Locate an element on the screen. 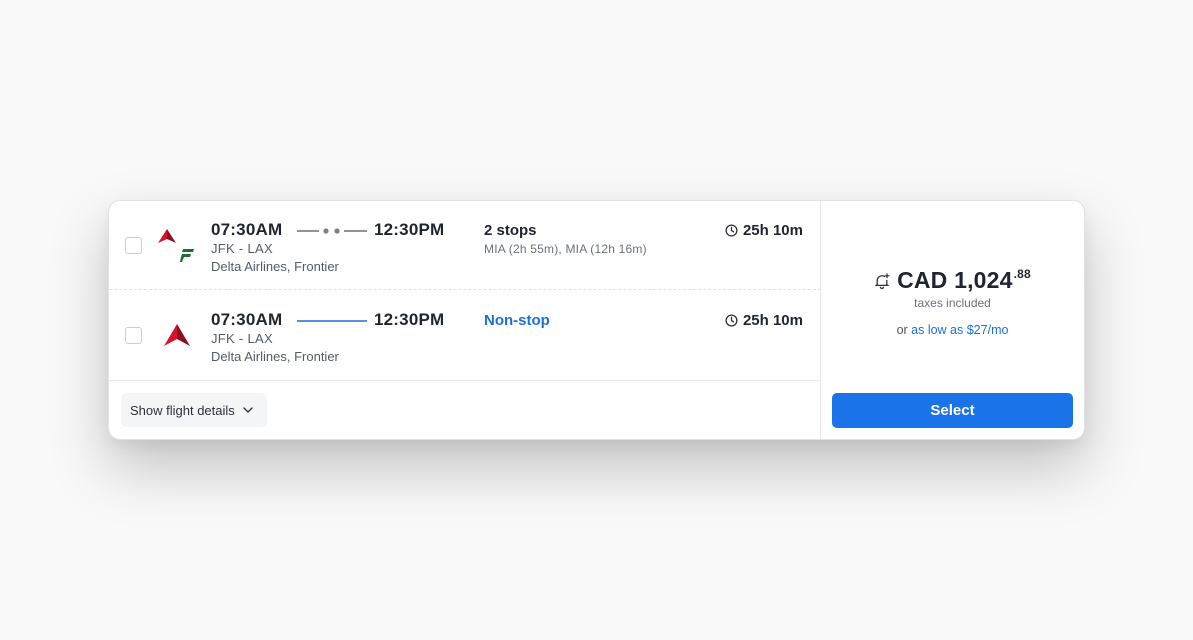 This screenshot has height=640, width=1193. flight-2-checkbox is located at coordinates (133, 335).